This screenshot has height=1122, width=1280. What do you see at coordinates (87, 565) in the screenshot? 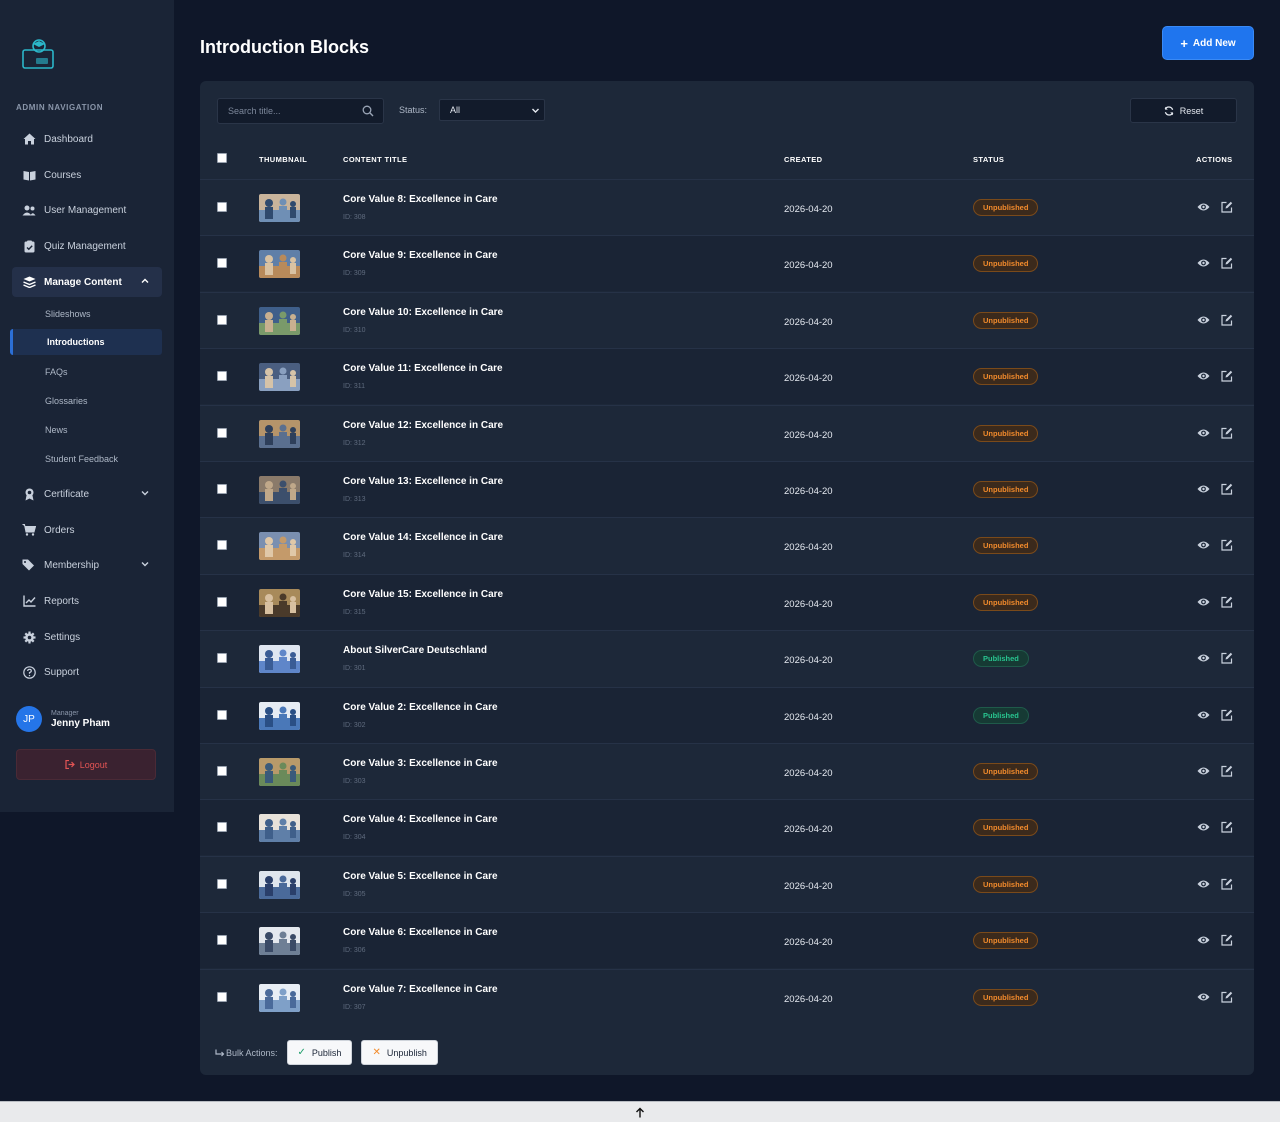
I see `sidebar-item-membership: Membership` at bounding box center [87, 565].